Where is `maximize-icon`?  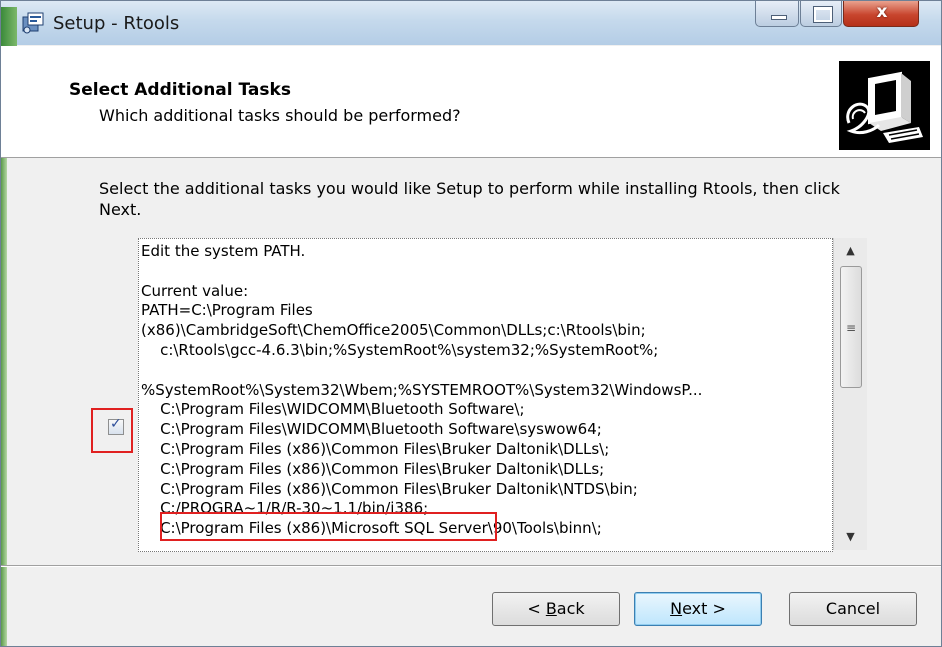
maximize-icon is located at coordinates (823, 14).